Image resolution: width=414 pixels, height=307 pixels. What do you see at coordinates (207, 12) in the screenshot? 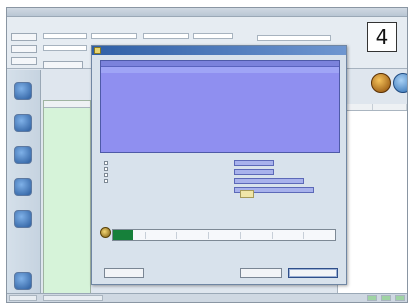
I see `app-title-bar` at bounding box center [207, 12].